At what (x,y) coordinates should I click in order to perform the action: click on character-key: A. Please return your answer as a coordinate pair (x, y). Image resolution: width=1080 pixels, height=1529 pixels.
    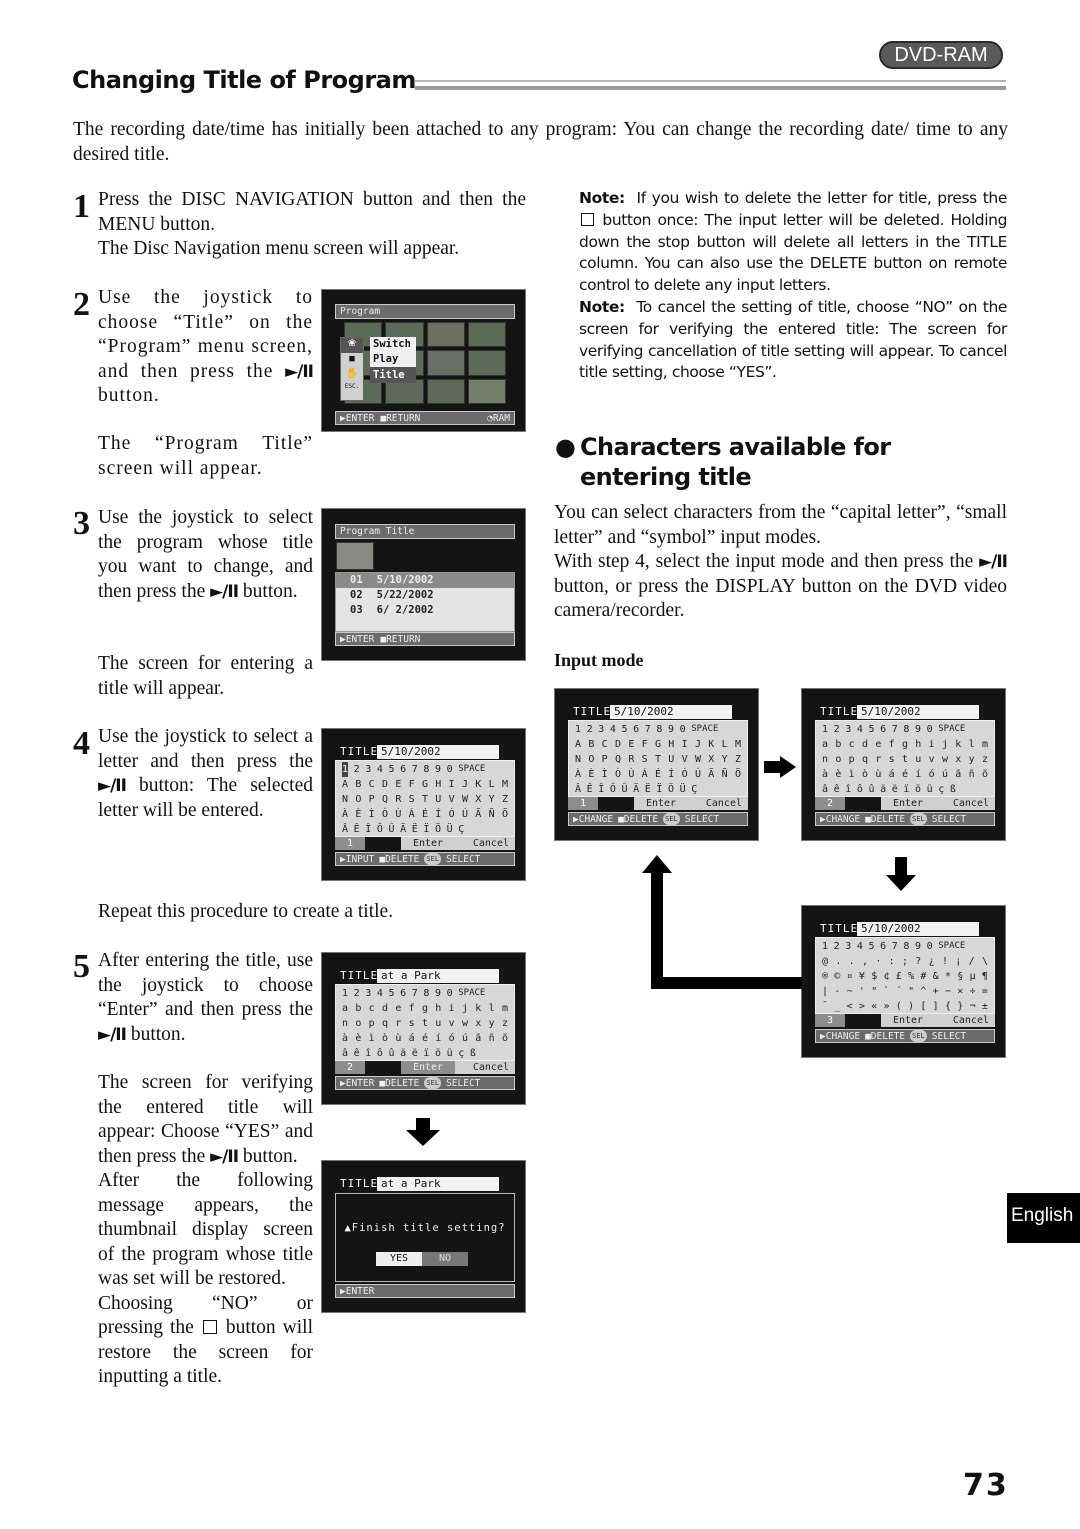
    Looking at the image, I should click on (578, 744).